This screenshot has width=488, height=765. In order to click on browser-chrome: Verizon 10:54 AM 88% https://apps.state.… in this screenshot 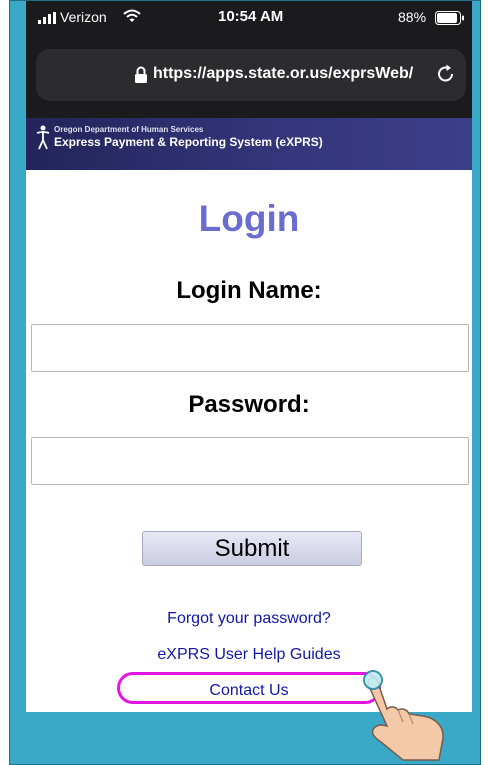, I will do `click(249, 59)`.